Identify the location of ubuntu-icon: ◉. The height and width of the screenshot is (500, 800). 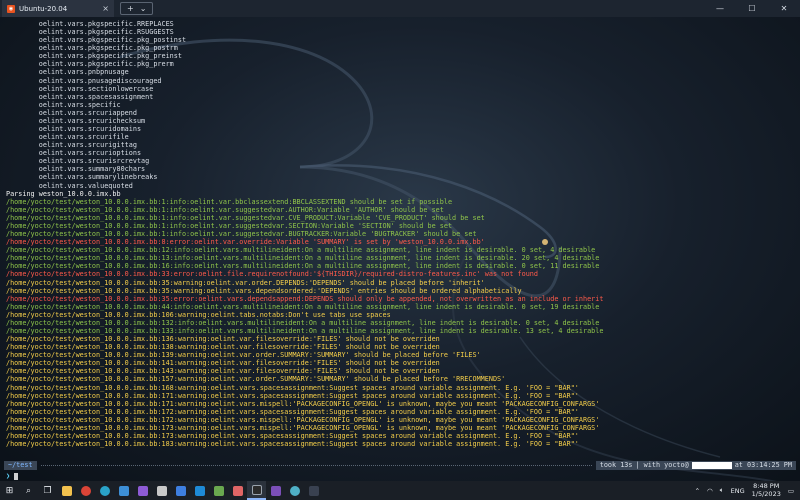
(11, 8).